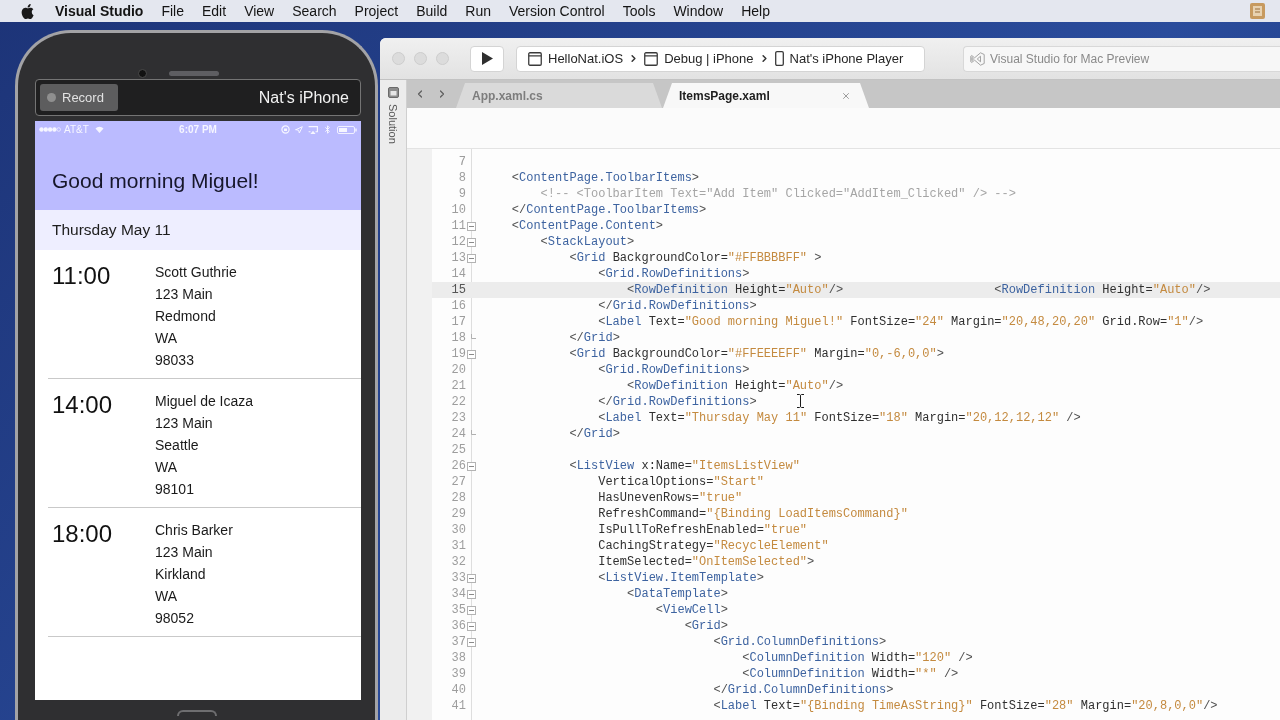 The height and width of the screenshot is (720, 1280). What do you see at coordinates (458, 274) in the screenshot?
I see `line-number: 14` at bounding box center [458, 274].